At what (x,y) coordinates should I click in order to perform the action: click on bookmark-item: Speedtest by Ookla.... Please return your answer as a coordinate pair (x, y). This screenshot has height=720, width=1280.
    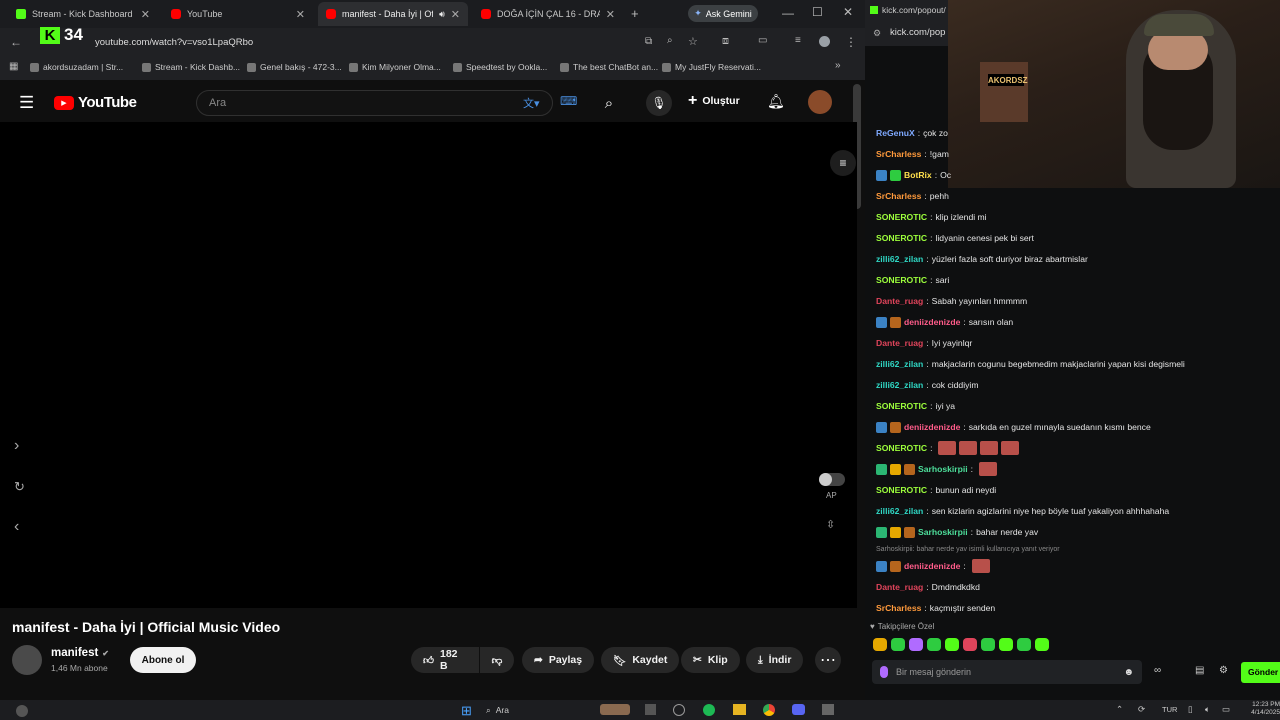
    Looking at the image, I should click on (500, 67).